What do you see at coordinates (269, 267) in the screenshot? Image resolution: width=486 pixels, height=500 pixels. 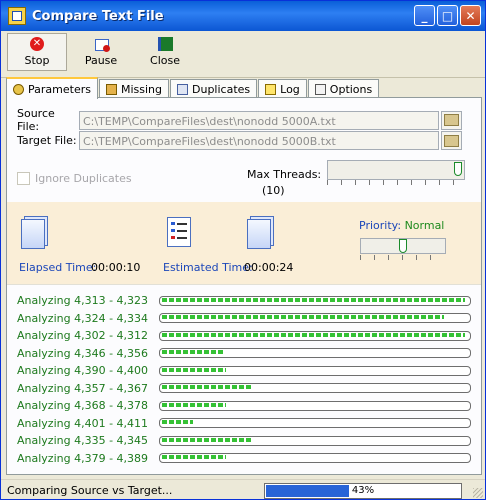 I see `estimated-time-value: 00:00:24` at bounding box center [269, 267].